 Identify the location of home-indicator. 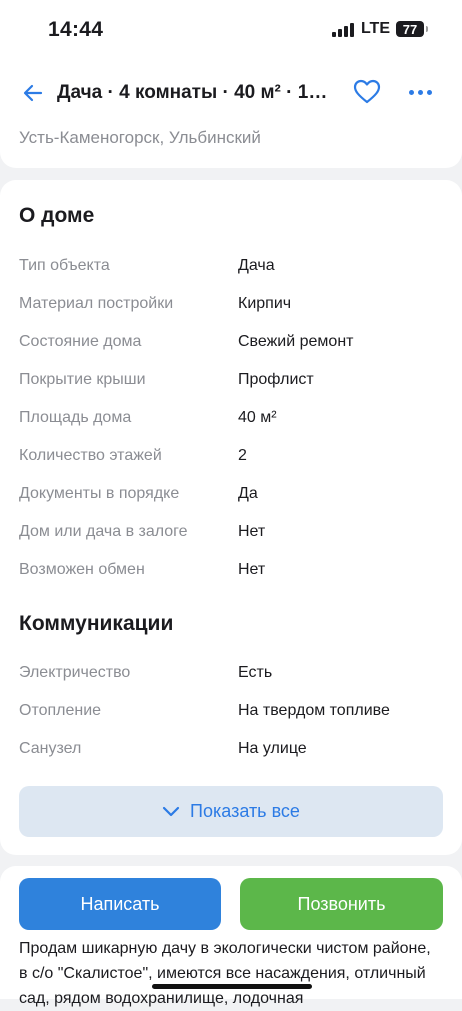
(232, 986).